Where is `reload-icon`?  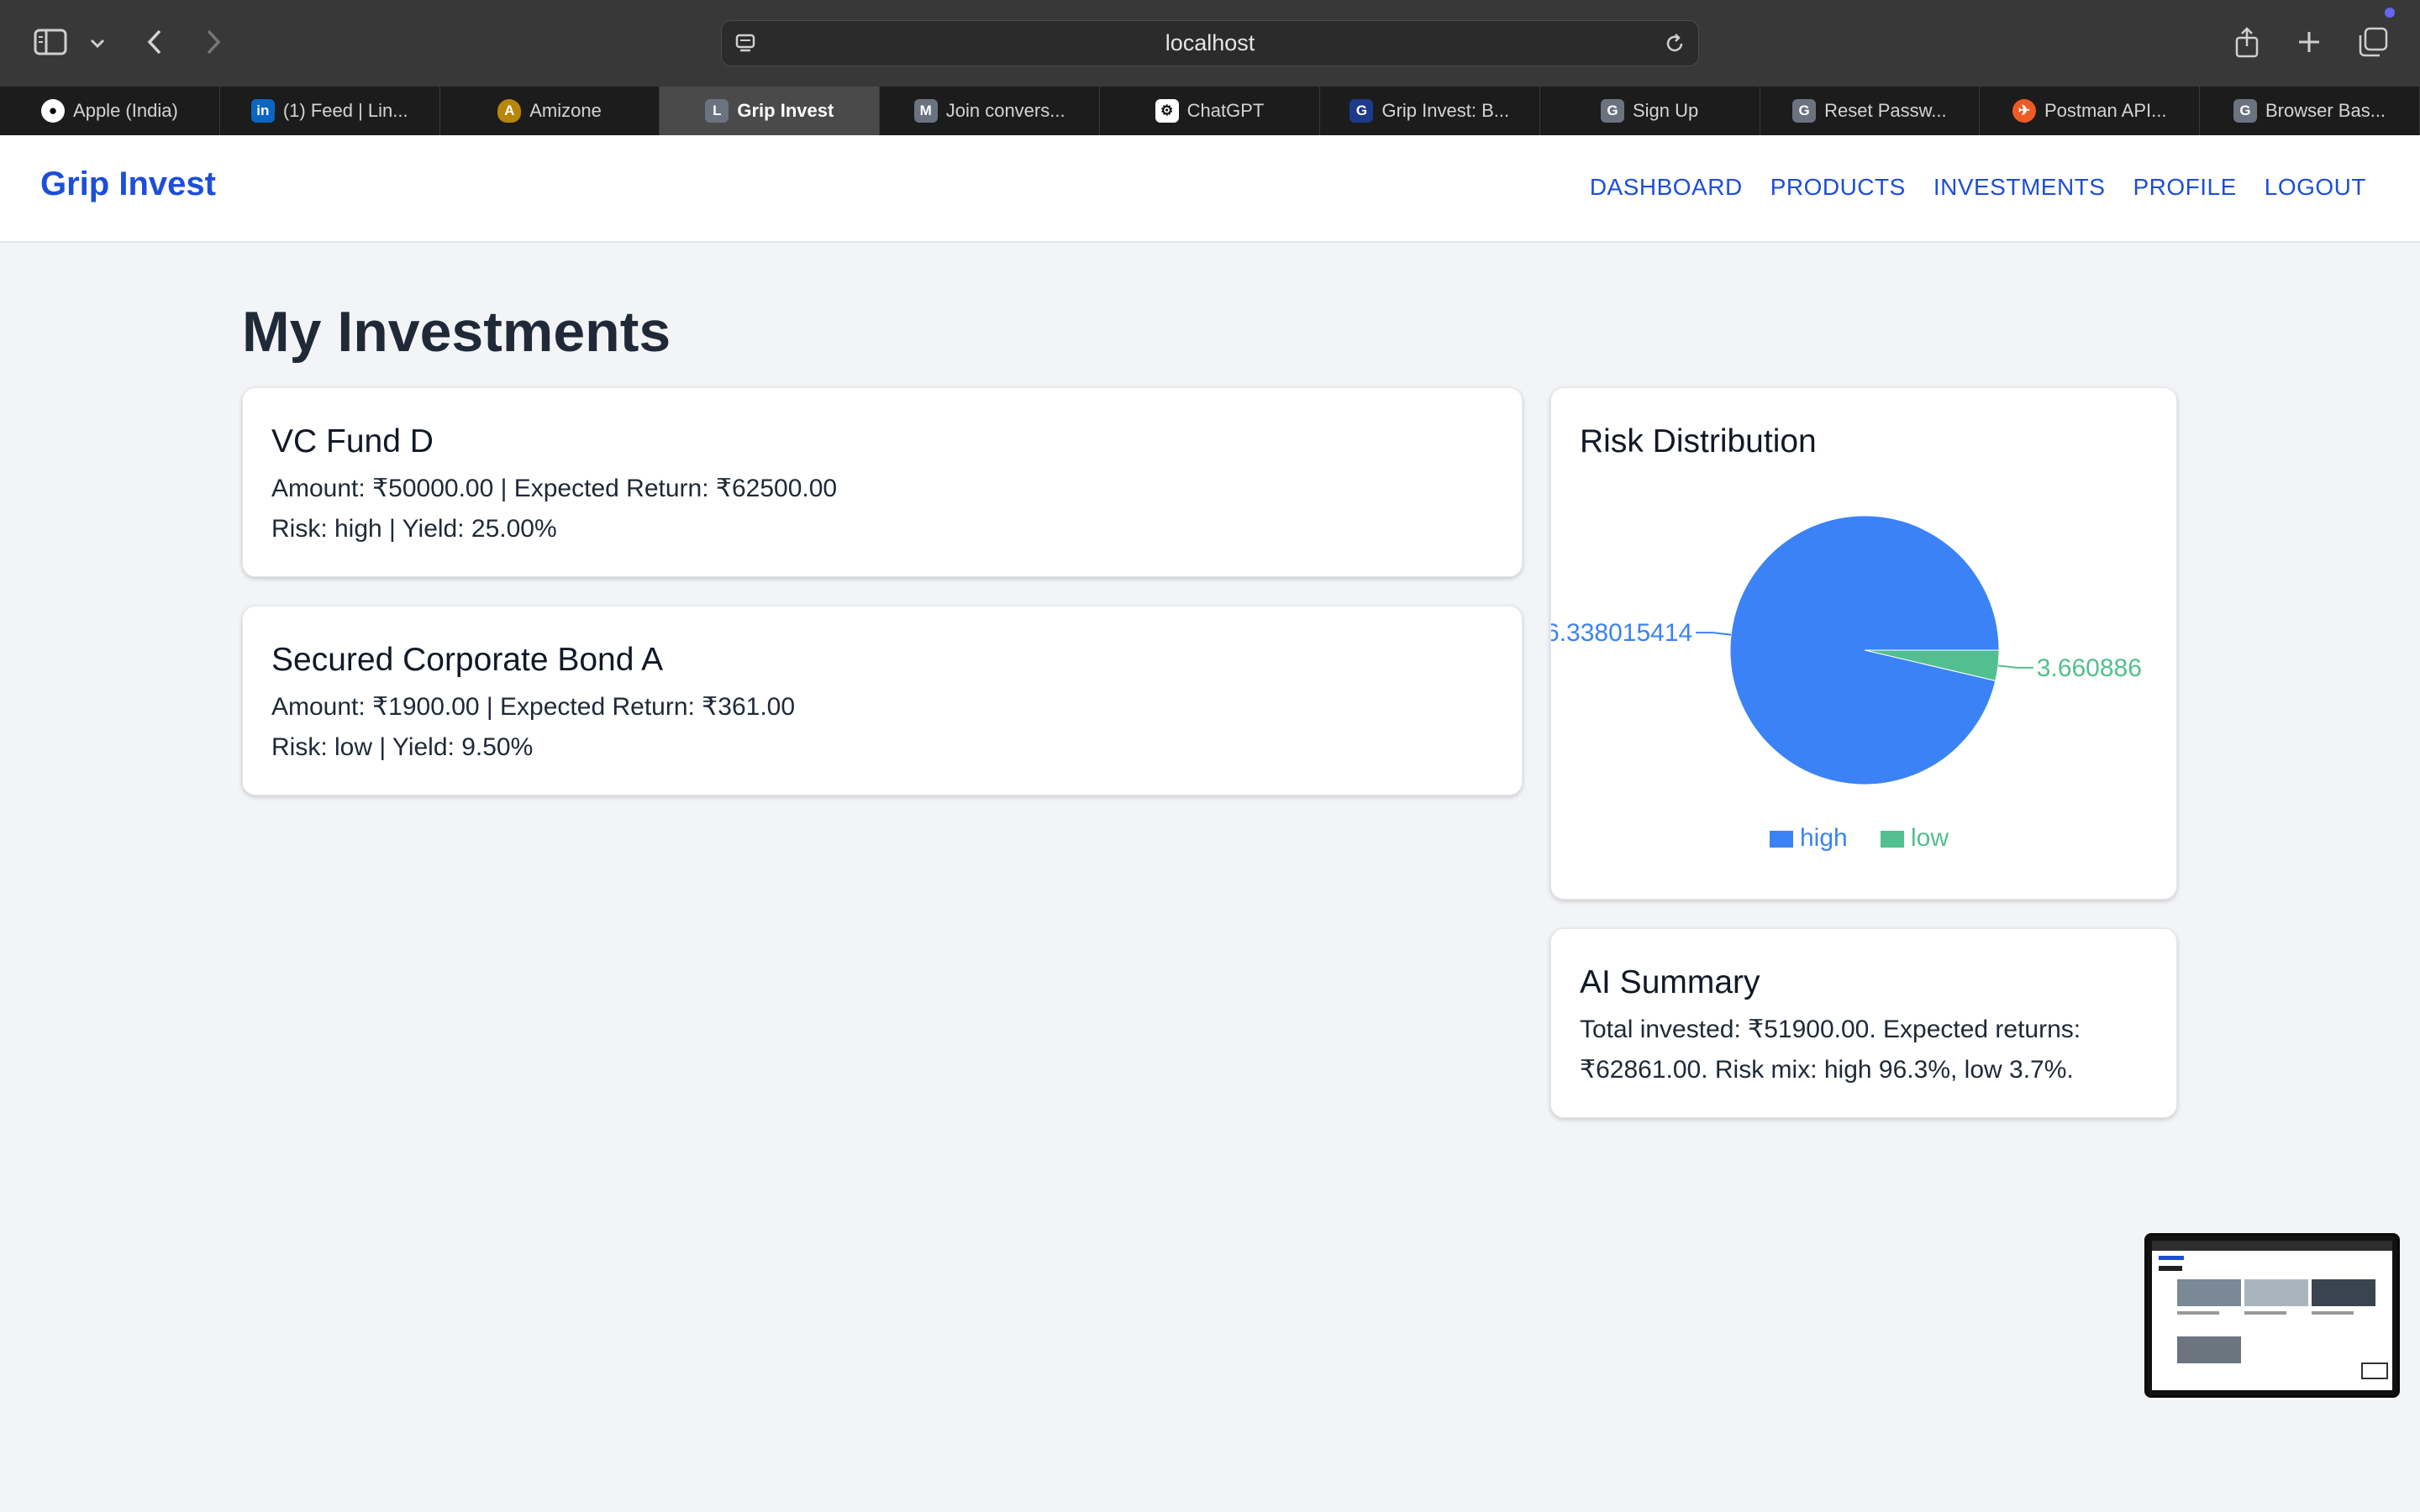 reload-icon is located at coordinates (1675, 46).